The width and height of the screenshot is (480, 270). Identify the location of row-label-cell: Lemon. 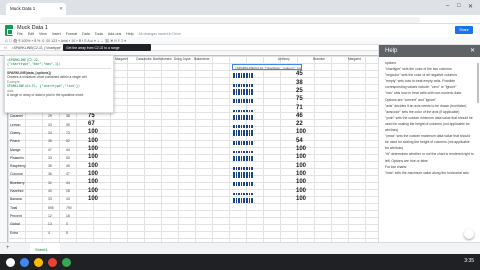
(15, 125).